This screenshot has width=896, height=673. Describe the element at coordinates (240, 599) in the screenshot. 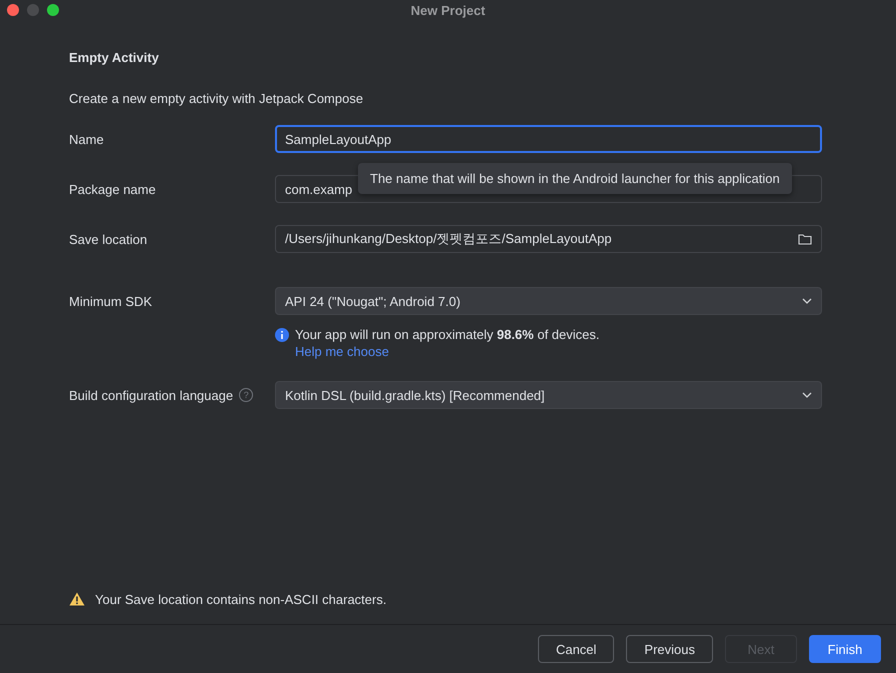

I see `warning-text: Your Save location contains non-ASCII characters.` at that location.